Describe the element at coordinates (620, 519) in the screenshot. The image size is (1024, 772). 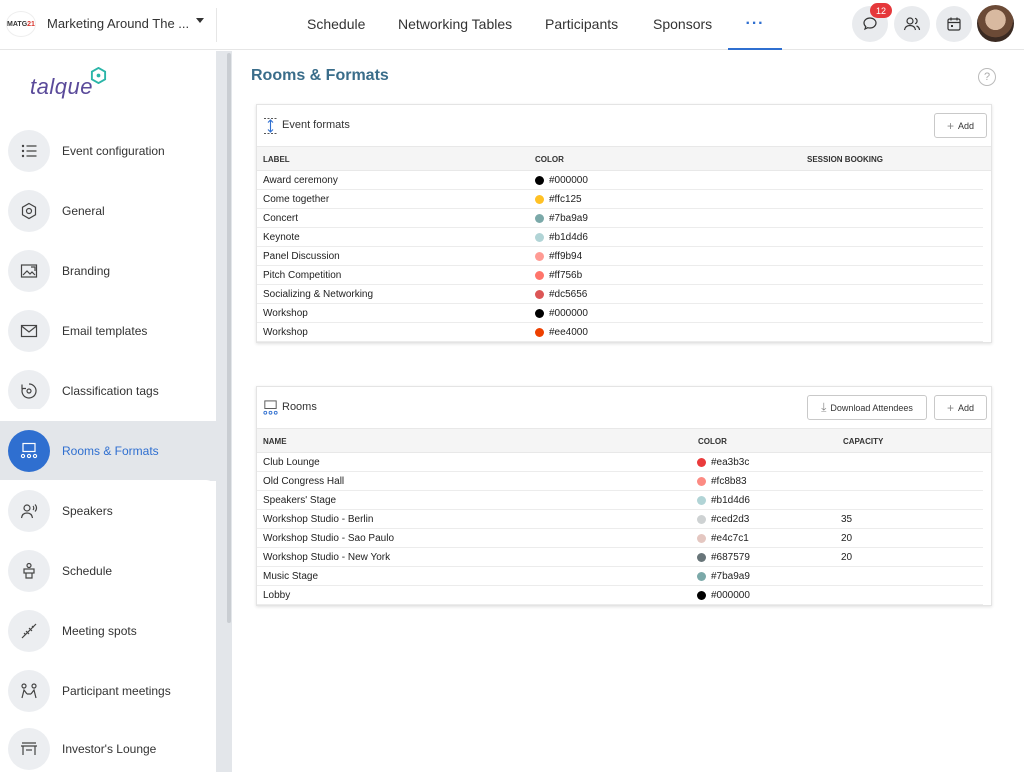
I see `table-row: Workshop Studio - Berlin #ced2d3 35` at that location.